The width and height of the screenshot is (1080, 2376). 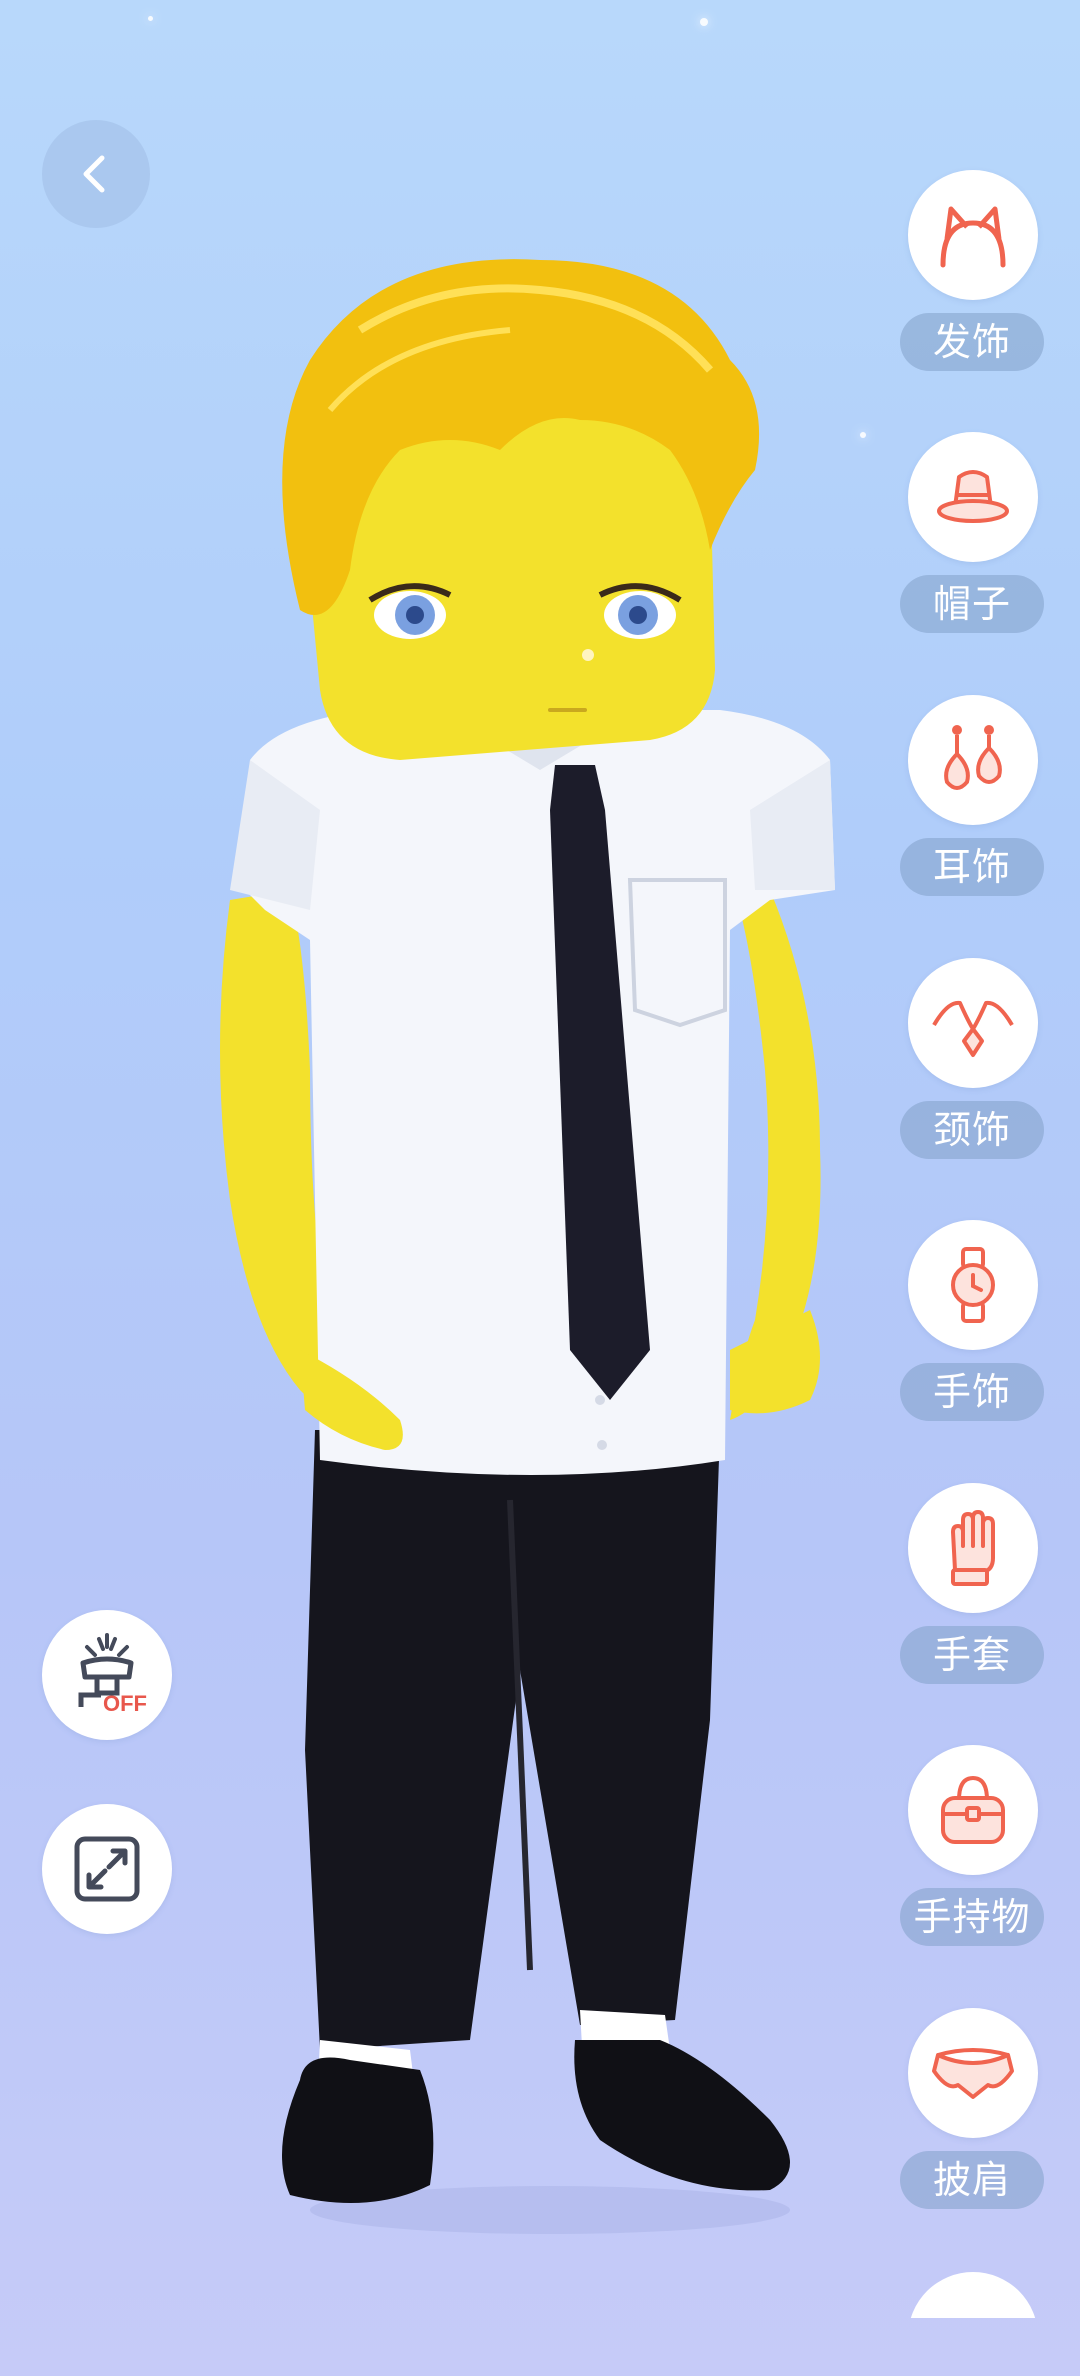 What do you see at coordinates (112, 1674) in the screenshot?
I see `lamp-off-icon: OFF` at bounding box center [112, 1674].